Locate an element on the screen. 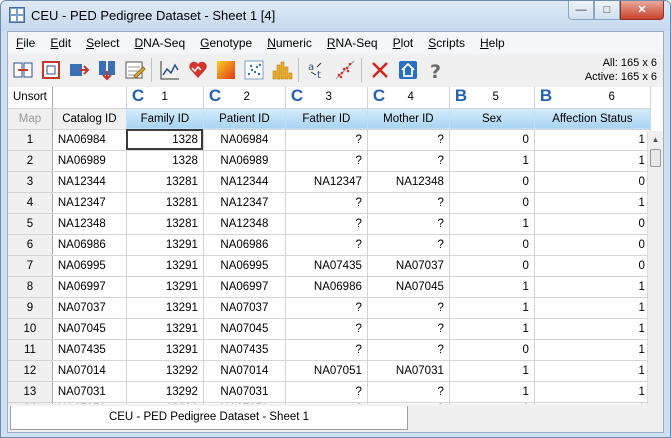 This screenshot has width=671, height=438. unsort-button: Unsort is located at coordinates (30, 98).